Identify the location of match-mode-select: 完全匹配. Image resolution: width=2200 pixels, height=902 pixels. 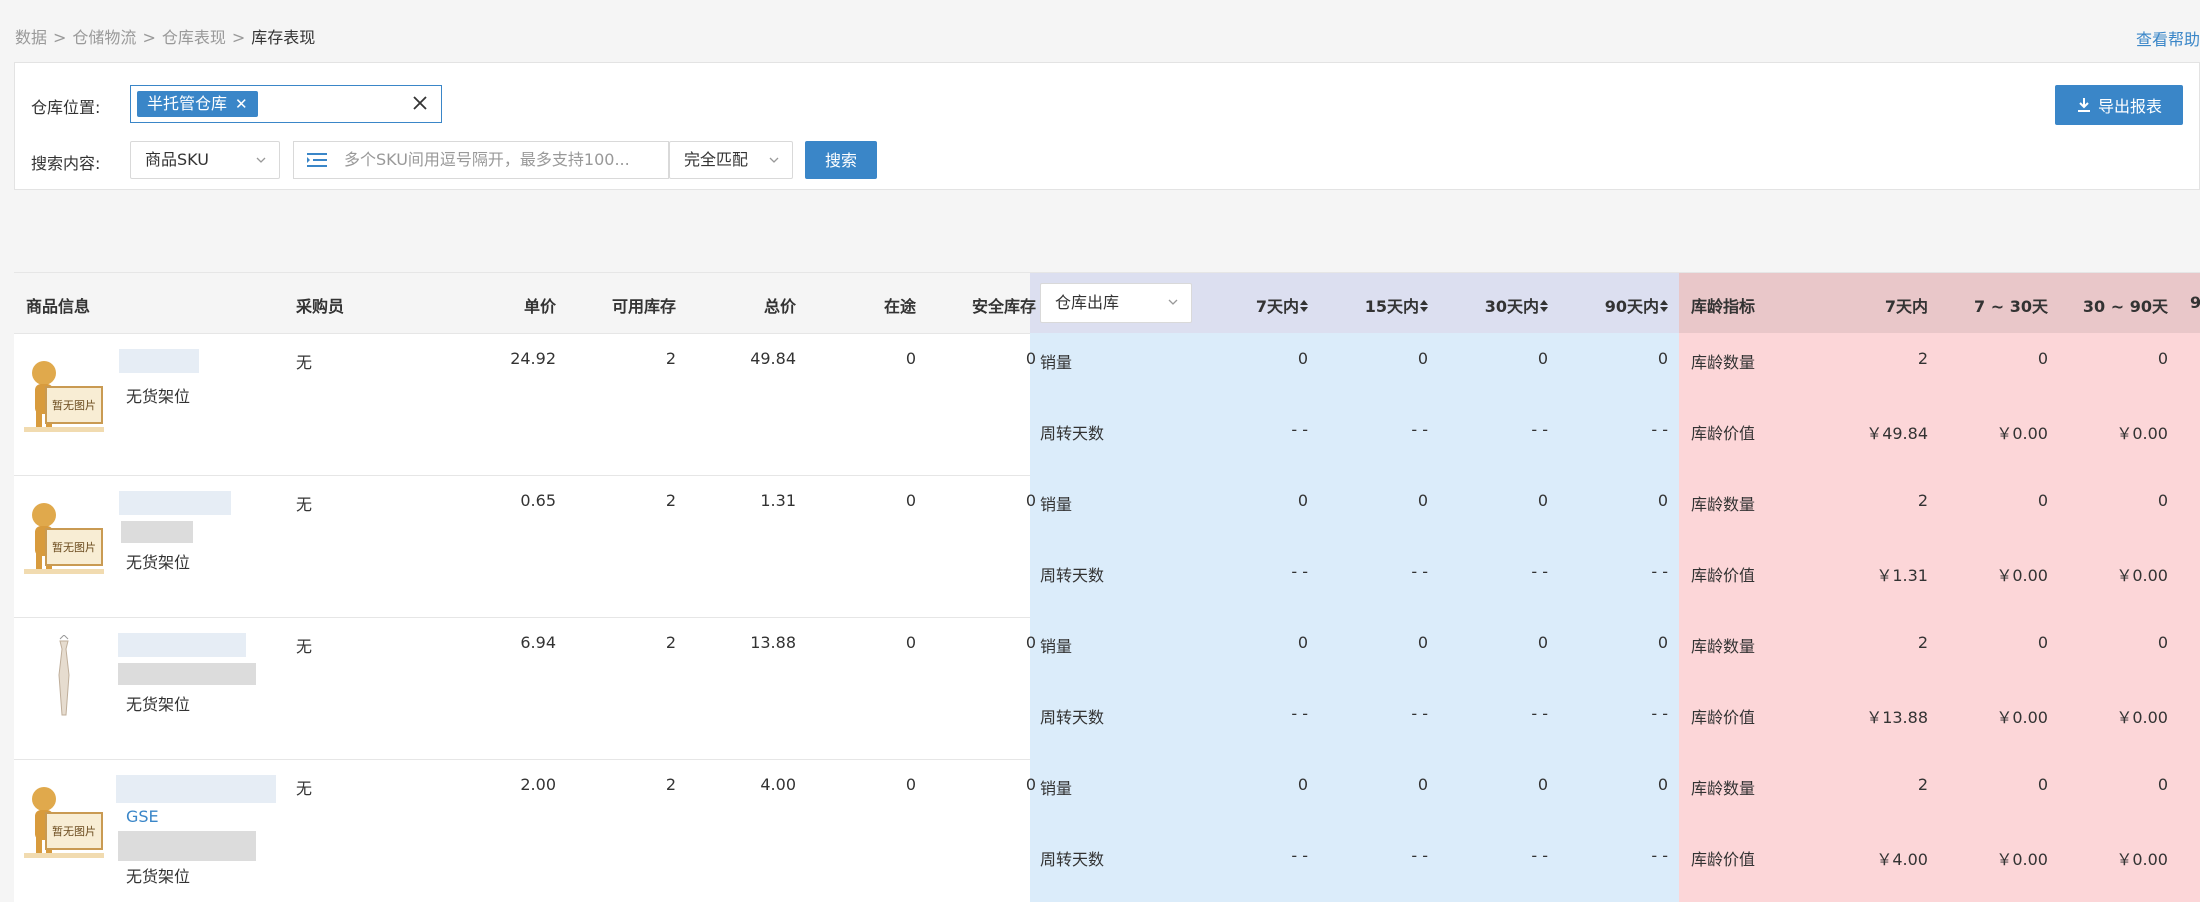
(731, 160).